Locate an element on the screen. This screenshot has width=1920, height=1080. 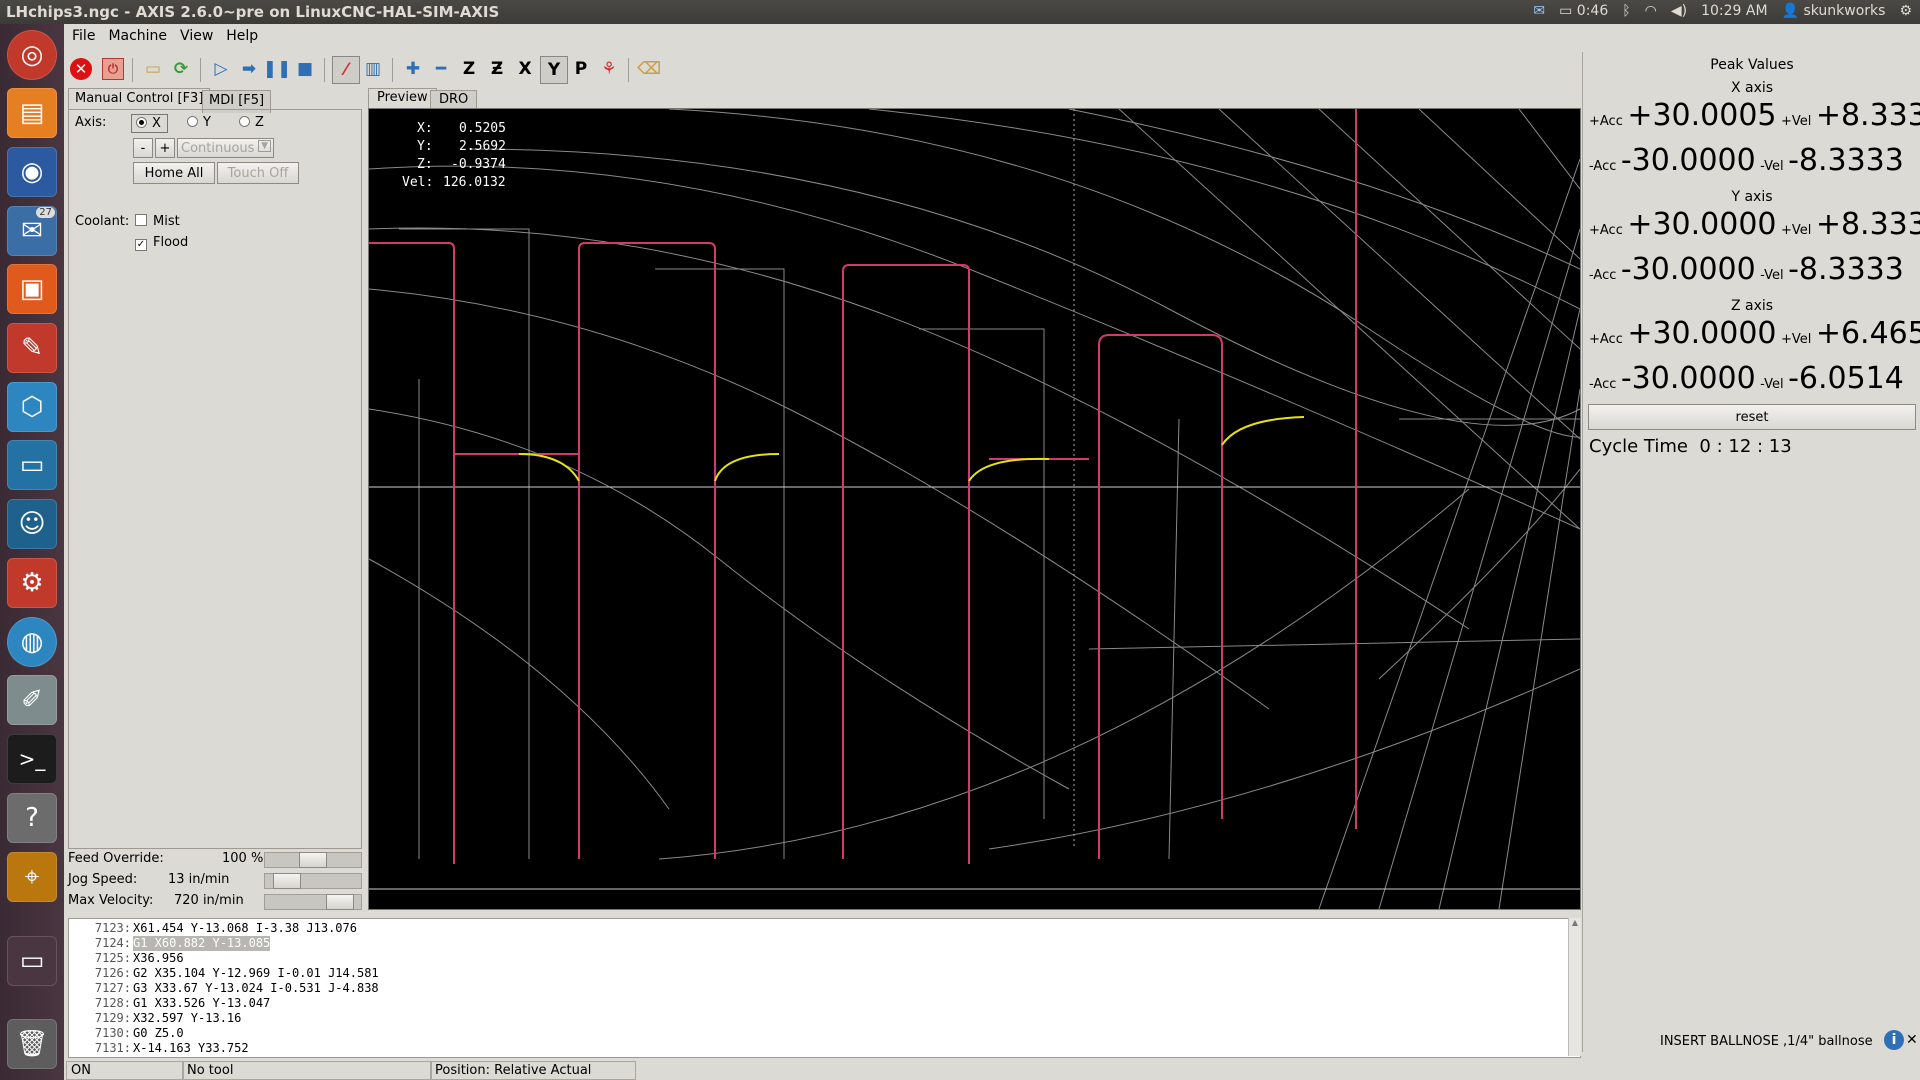
step-icon: ➡ is located at coordinates (249, 69).